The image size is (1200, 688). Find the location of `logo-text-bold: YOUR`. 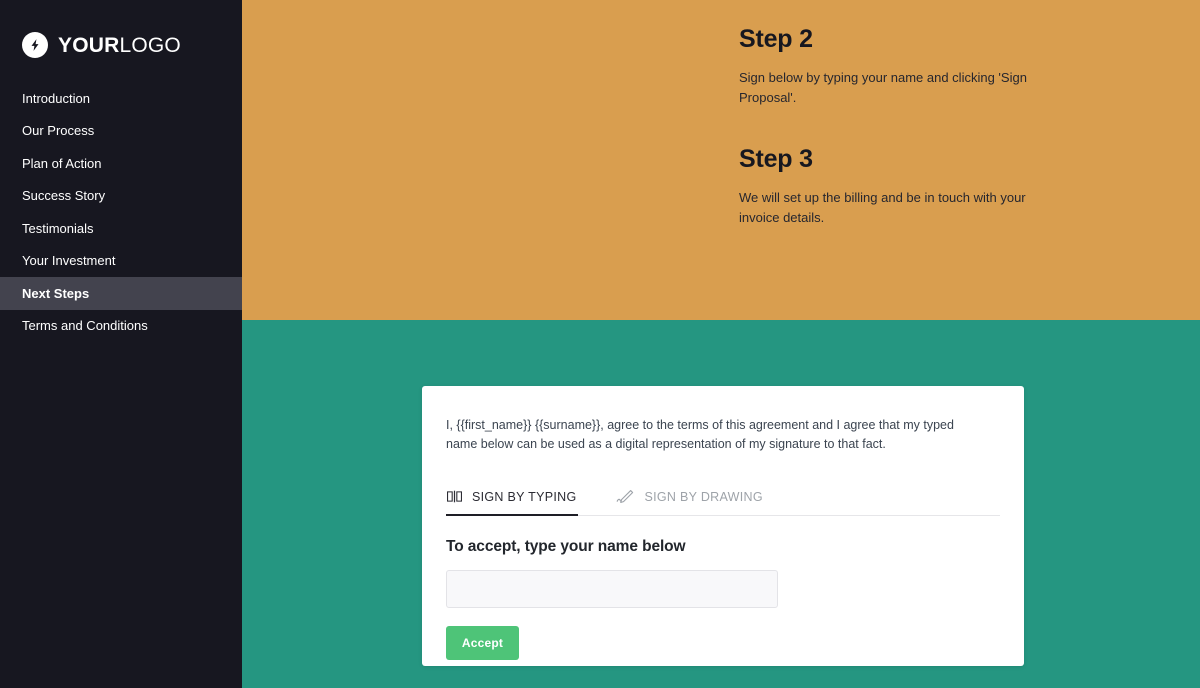

logo-text-bold: YOUR is located at coordinates (89, 45).